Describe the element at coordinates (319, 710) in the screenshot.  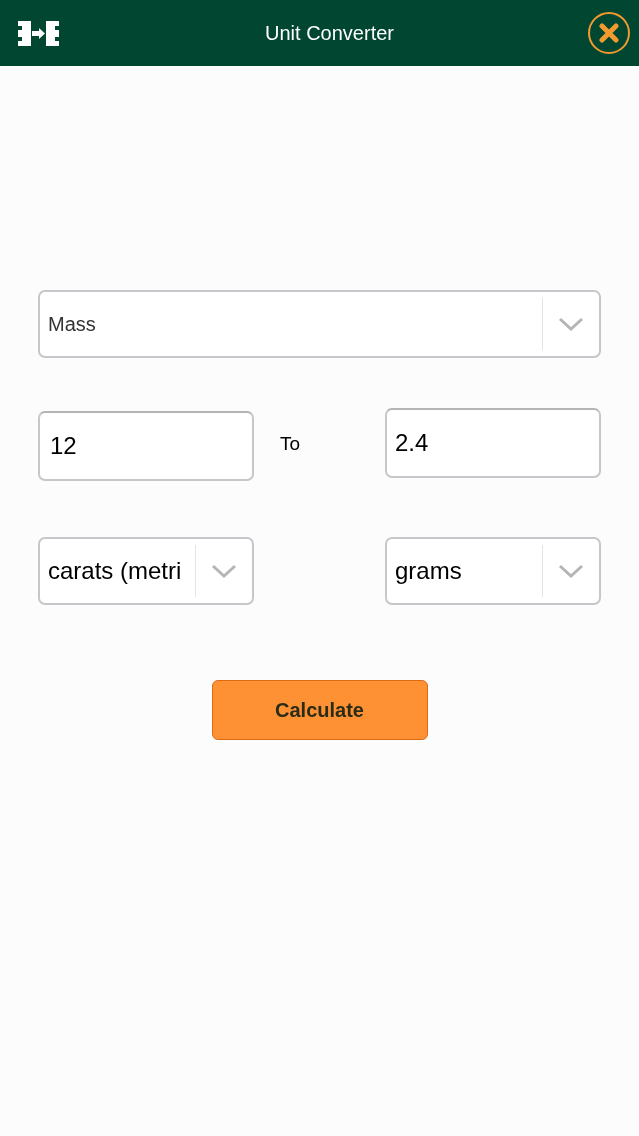
I see `calculate-button: Calculate` at that location.